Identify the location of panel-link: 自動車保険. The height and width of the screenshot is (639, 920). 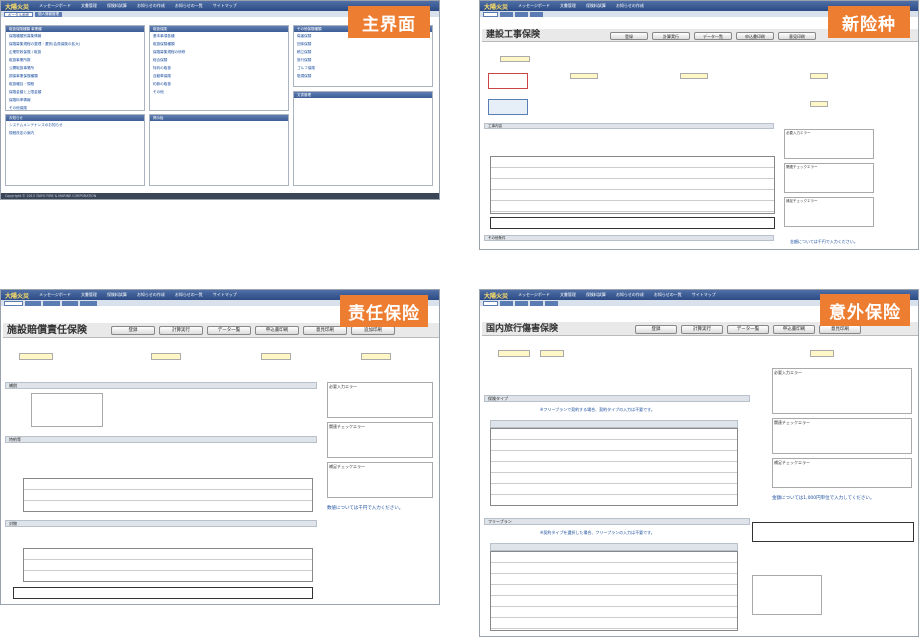
(219, 76).